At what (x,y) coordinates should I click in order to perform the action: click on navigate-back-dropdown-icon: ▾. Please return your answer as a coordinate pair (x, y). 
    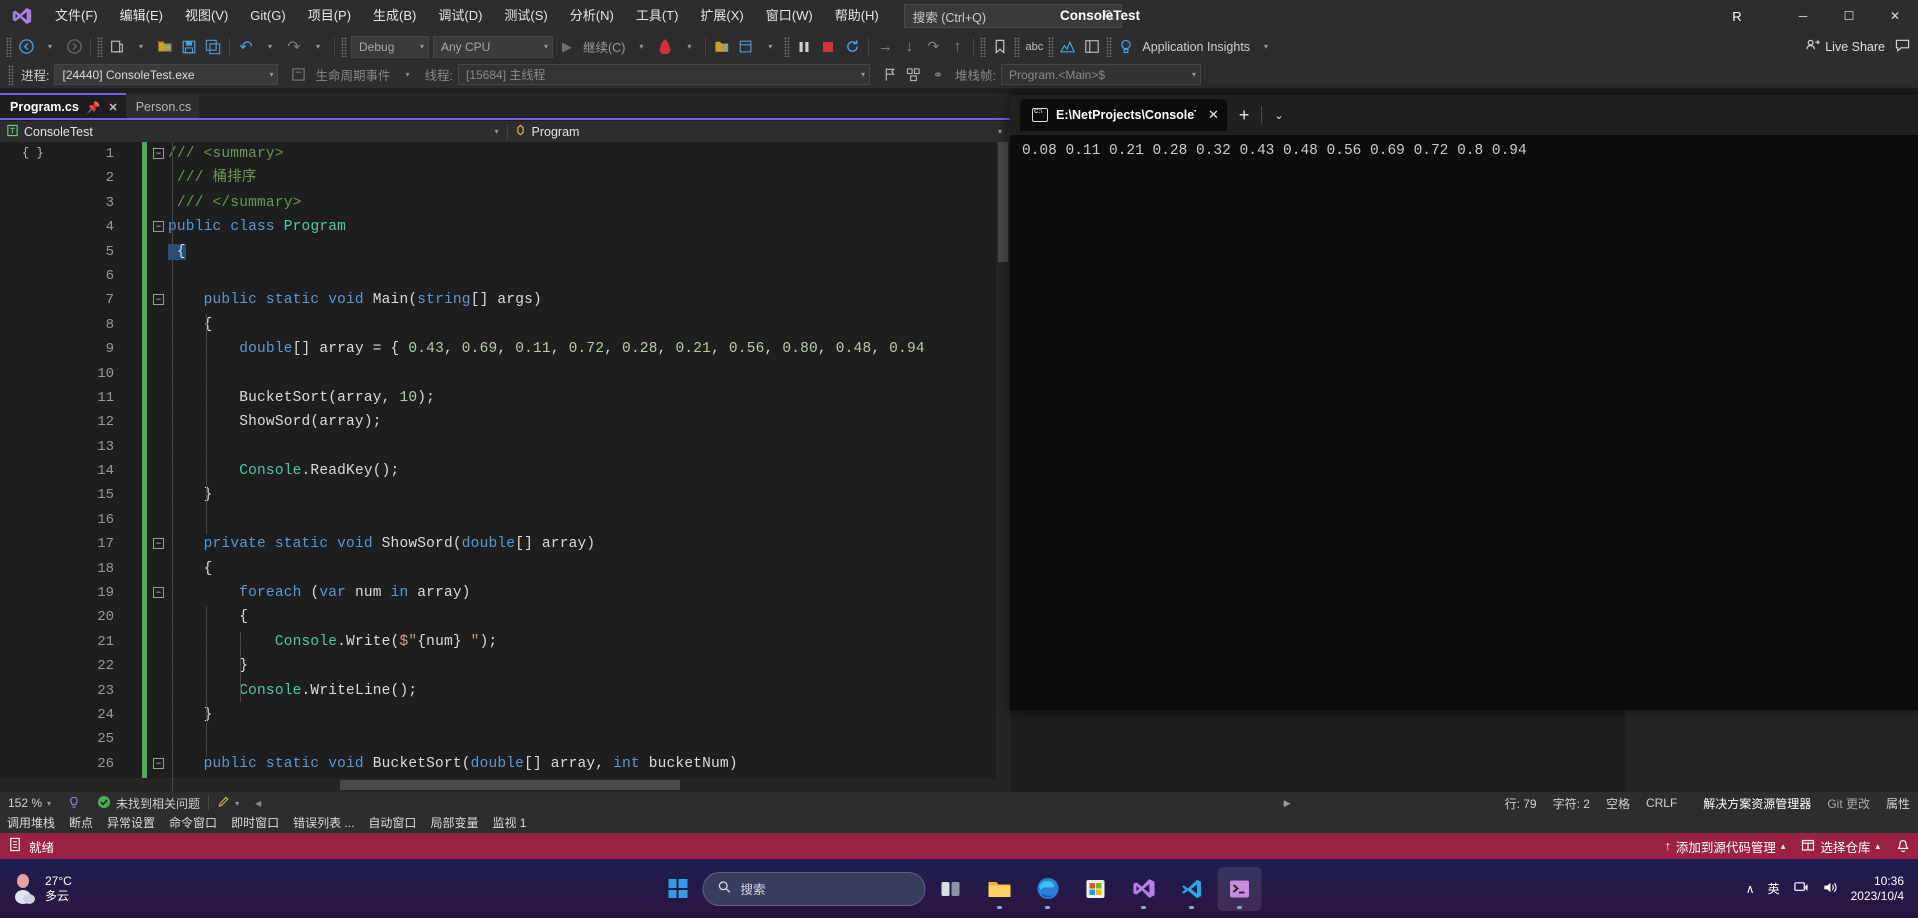
    Looking at the image, I should click on (50, 47).